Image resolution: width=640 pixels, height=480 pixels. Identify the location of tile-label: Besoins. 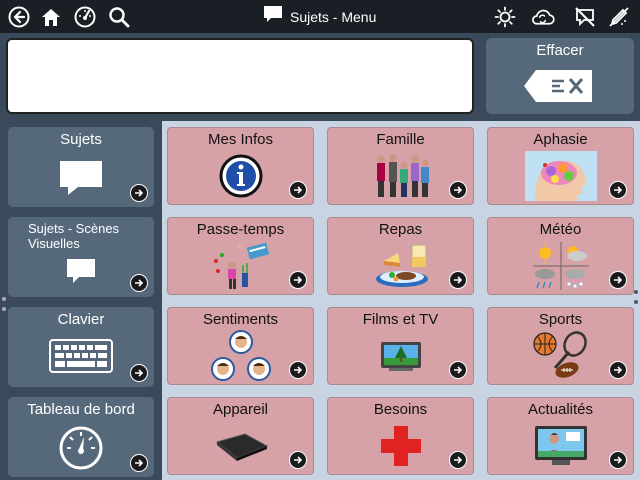
(400, 409).